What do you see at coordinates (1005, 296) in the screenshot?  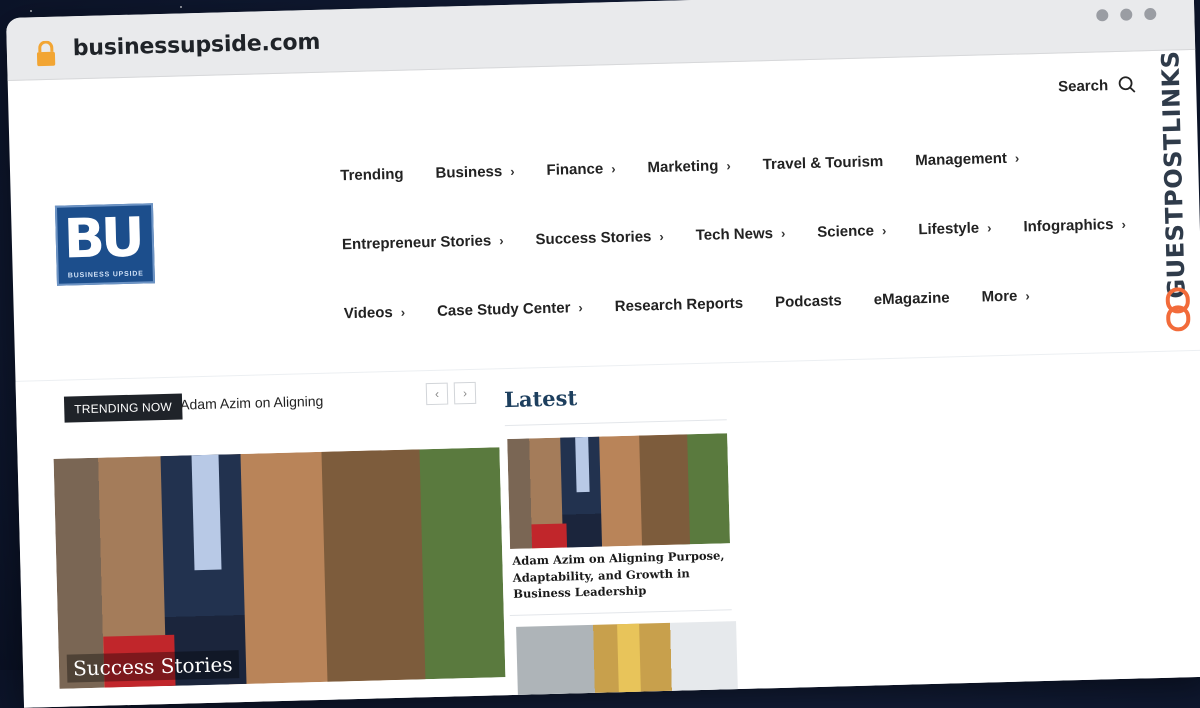 I see `nav-item-more: More ›` at bounding box center [1005, 296].